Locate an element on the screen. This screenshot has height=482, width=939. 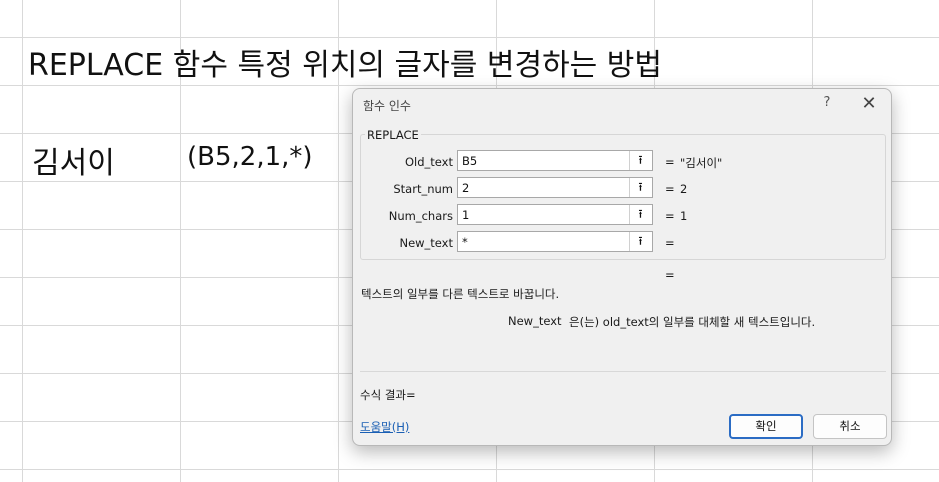
argument-description-label: New_text is located at coordinates (535, 321).